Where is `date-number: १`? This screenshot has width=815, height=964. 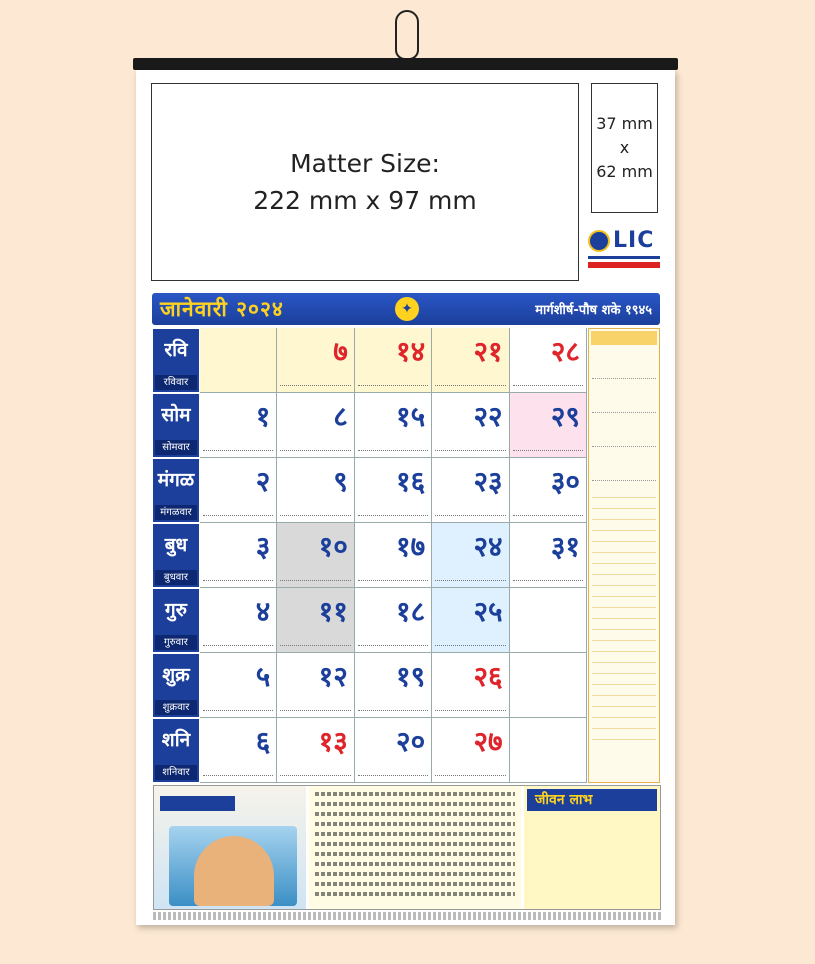
date-number: १ is located at coordinates (263, 416).